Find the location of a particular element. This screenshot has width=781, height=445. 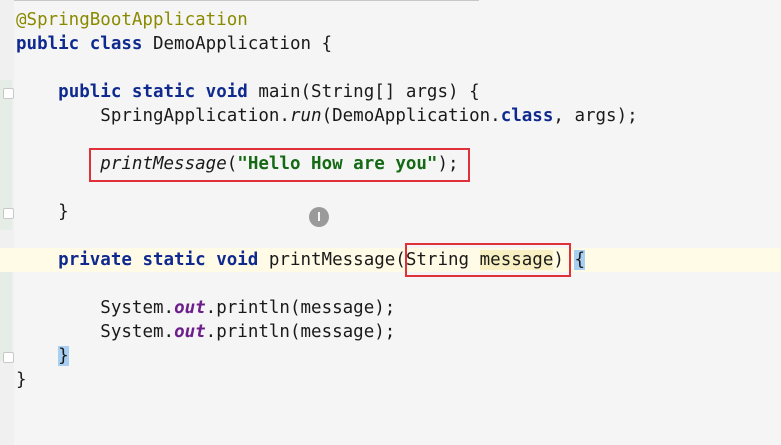

static-method-call: run is located at coordinates (305, 116).